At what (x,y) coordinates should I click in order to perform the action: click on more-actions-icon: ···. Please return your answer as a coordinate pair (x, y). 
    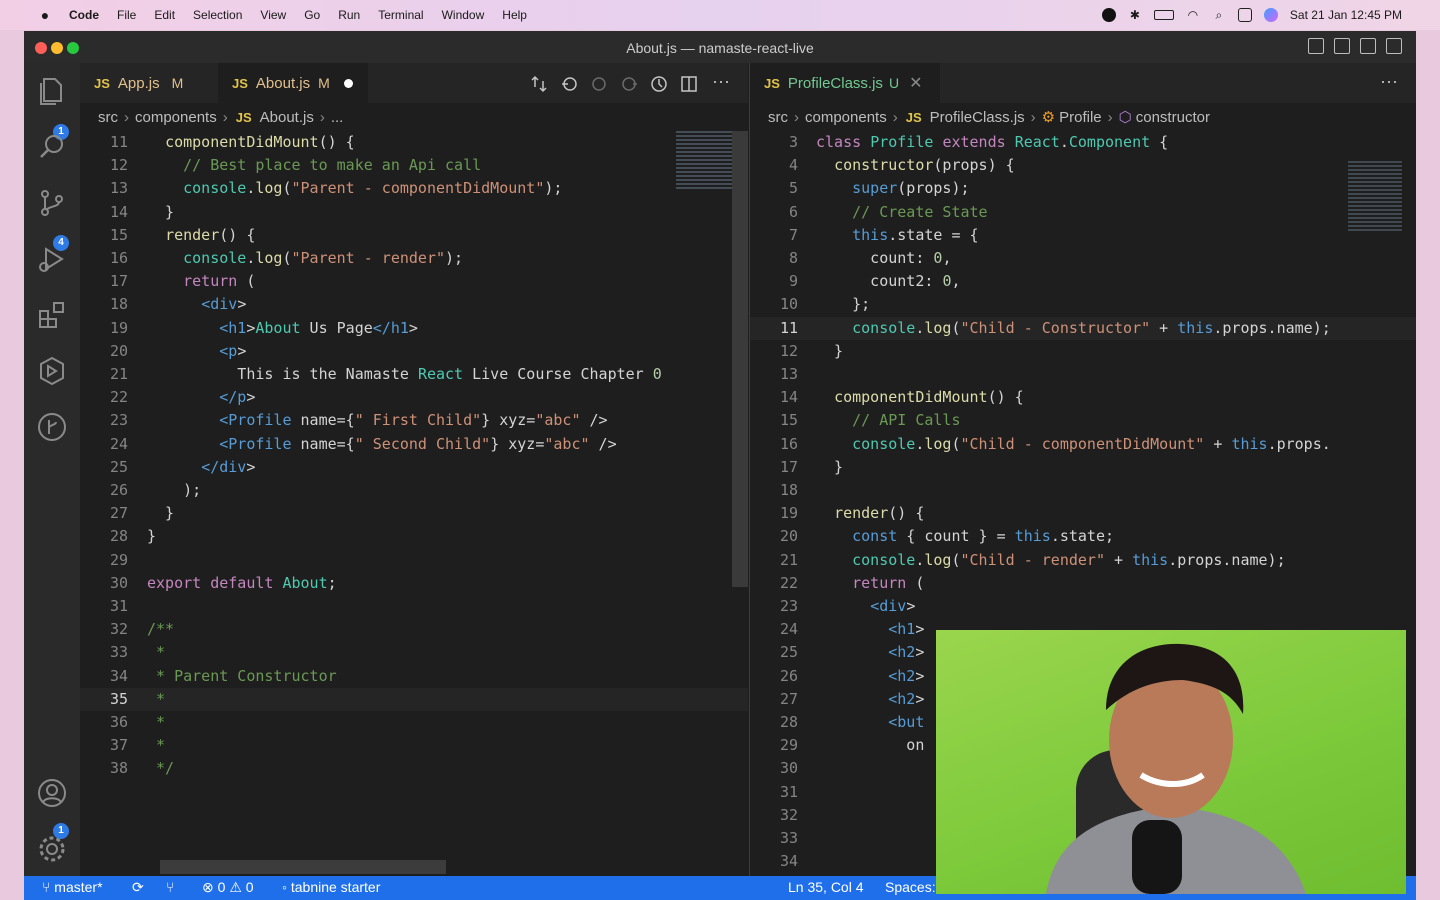
    Looking at the image, I should click on (721, 81).